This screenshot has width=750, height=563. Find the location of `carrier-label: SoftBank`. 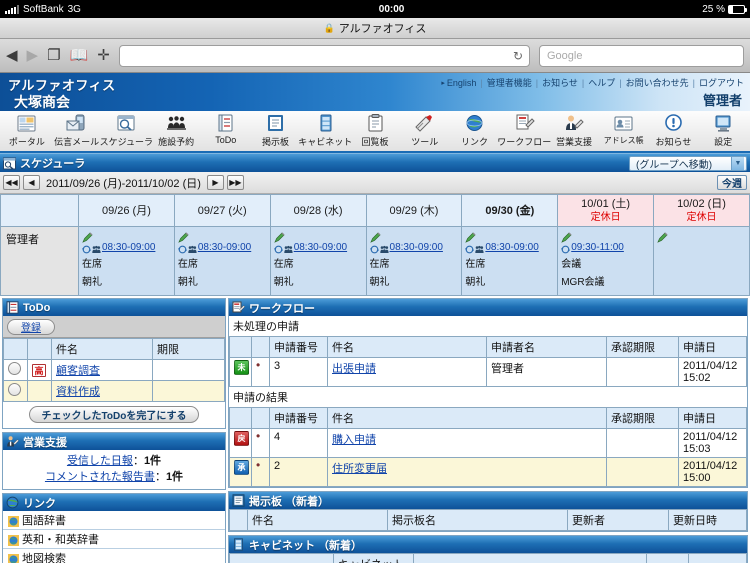

carrier-label: SoftBank is located at coordinates (43, 9).